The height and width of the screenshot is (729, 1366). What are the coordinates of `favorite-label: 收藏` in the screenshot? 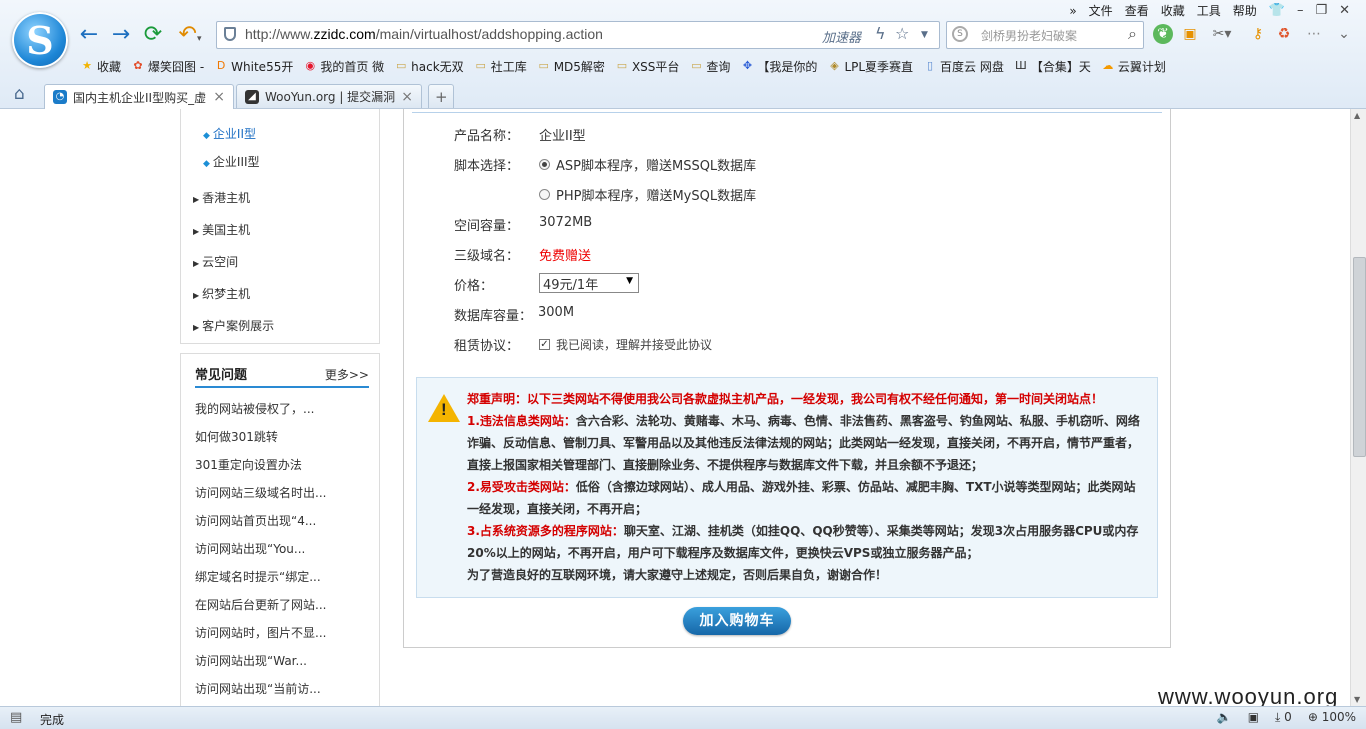 It's located at (109, 66).